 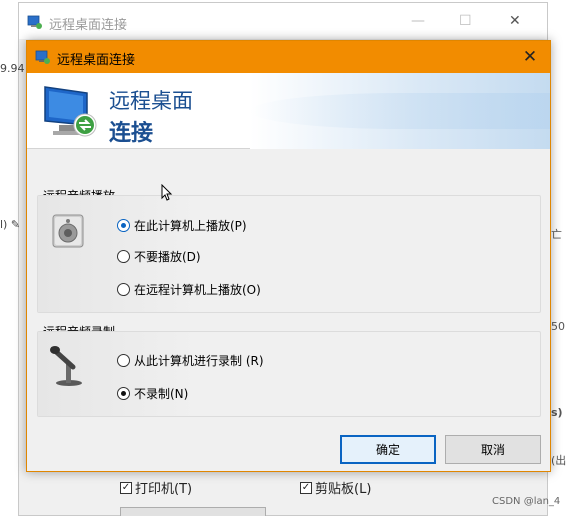 What do you see at coordinates (68, 231) in the screenshot?
I see `speaker-icon` at bounding box center [68, 231].